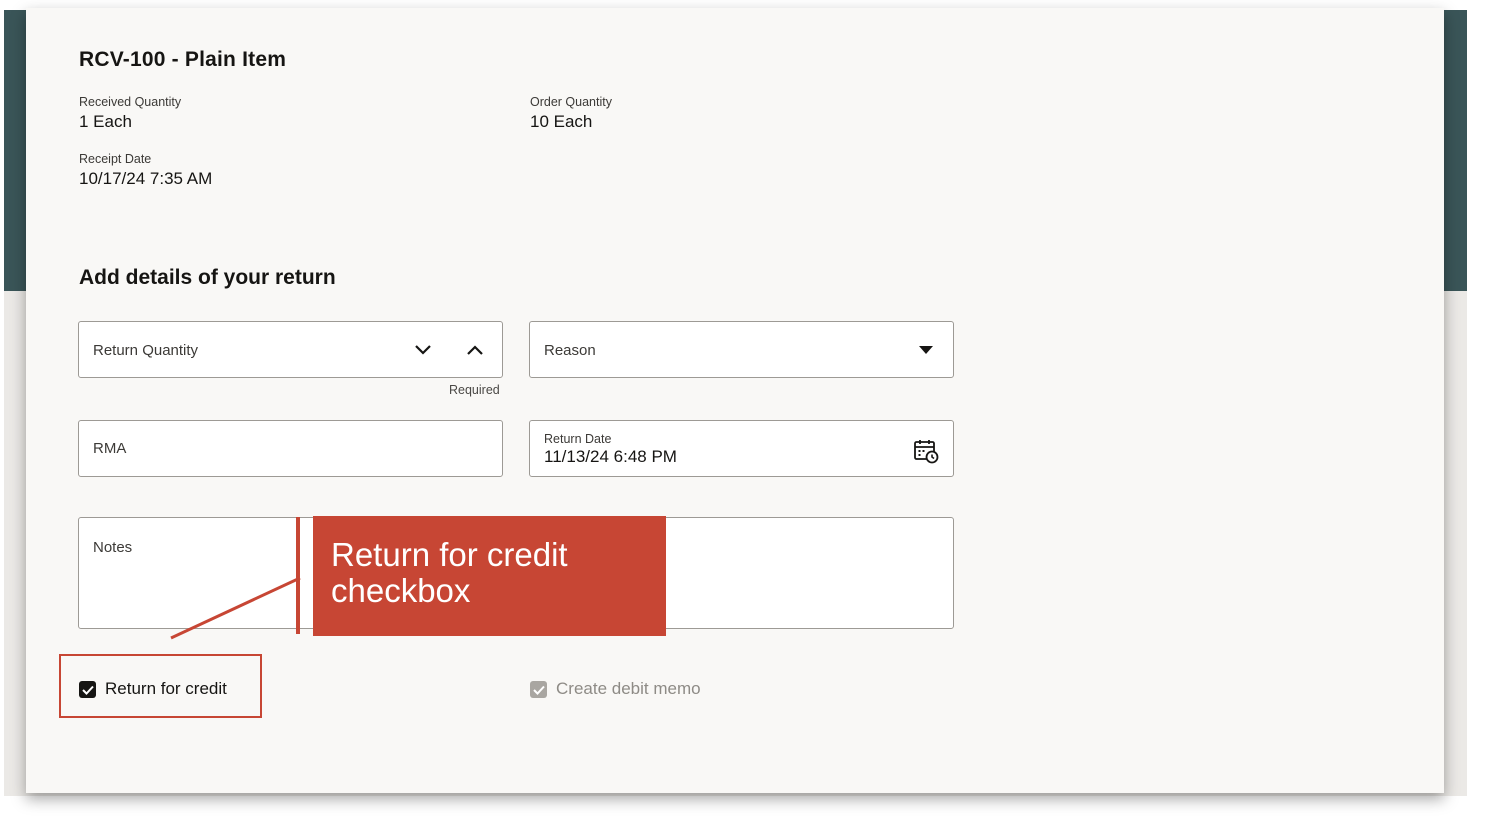 The width and height of the screenshot is (1486, 818). I want to click on chevron-down-icon, so click(423, 350).